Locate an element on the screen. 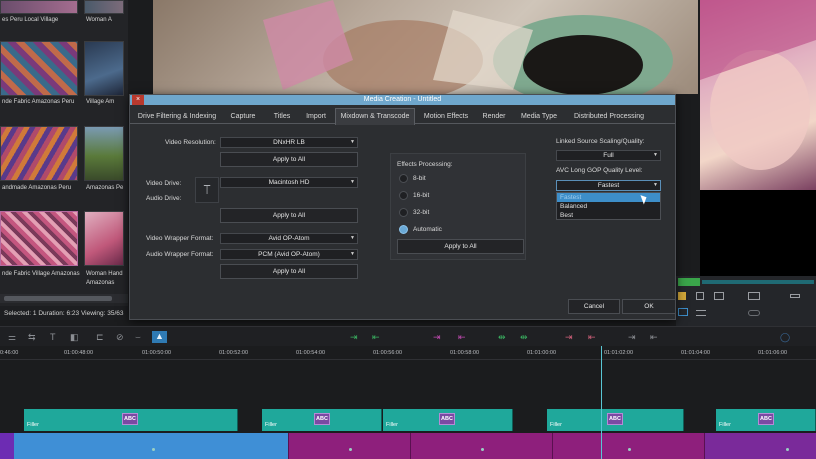 This screenshot has height=459, width=816. tab-import: Import is located at coordinates (316, 116).